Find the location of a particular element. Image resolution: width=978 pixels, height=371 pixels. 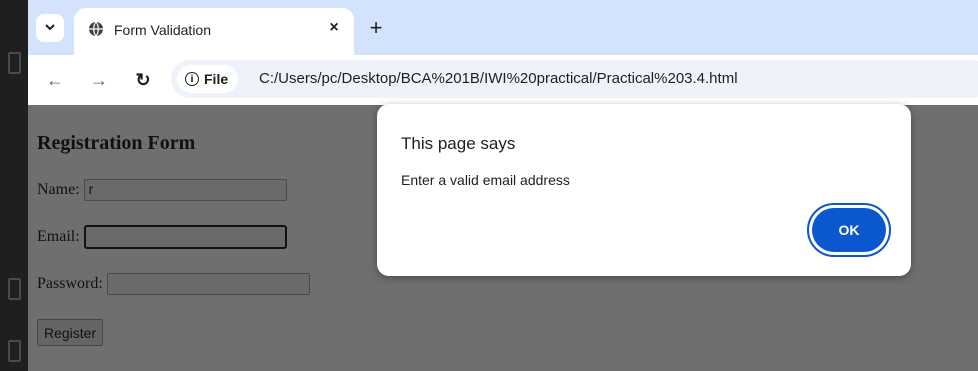

tab-form-validation: Form Validation × is located at coordinates (214, 31).